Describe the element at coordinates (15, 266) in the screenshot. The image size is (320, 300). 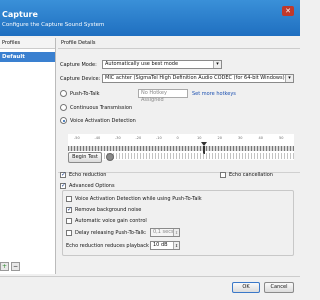
I see `remove-profile-button: −` at that location.